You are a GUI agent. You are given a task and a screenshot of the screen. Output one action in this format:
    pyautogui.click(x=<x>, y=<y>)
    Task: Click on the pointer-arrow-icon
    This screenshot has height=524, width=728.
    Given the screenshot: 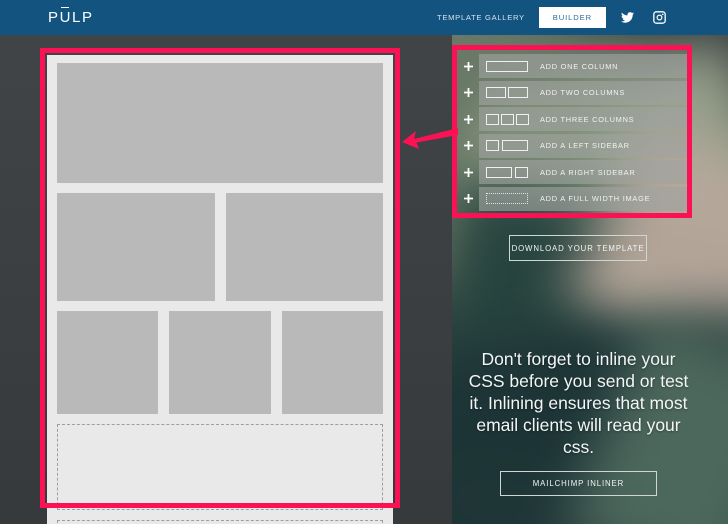 What is the action you would take?
    pyautogui.click(x=430, y=140)
    